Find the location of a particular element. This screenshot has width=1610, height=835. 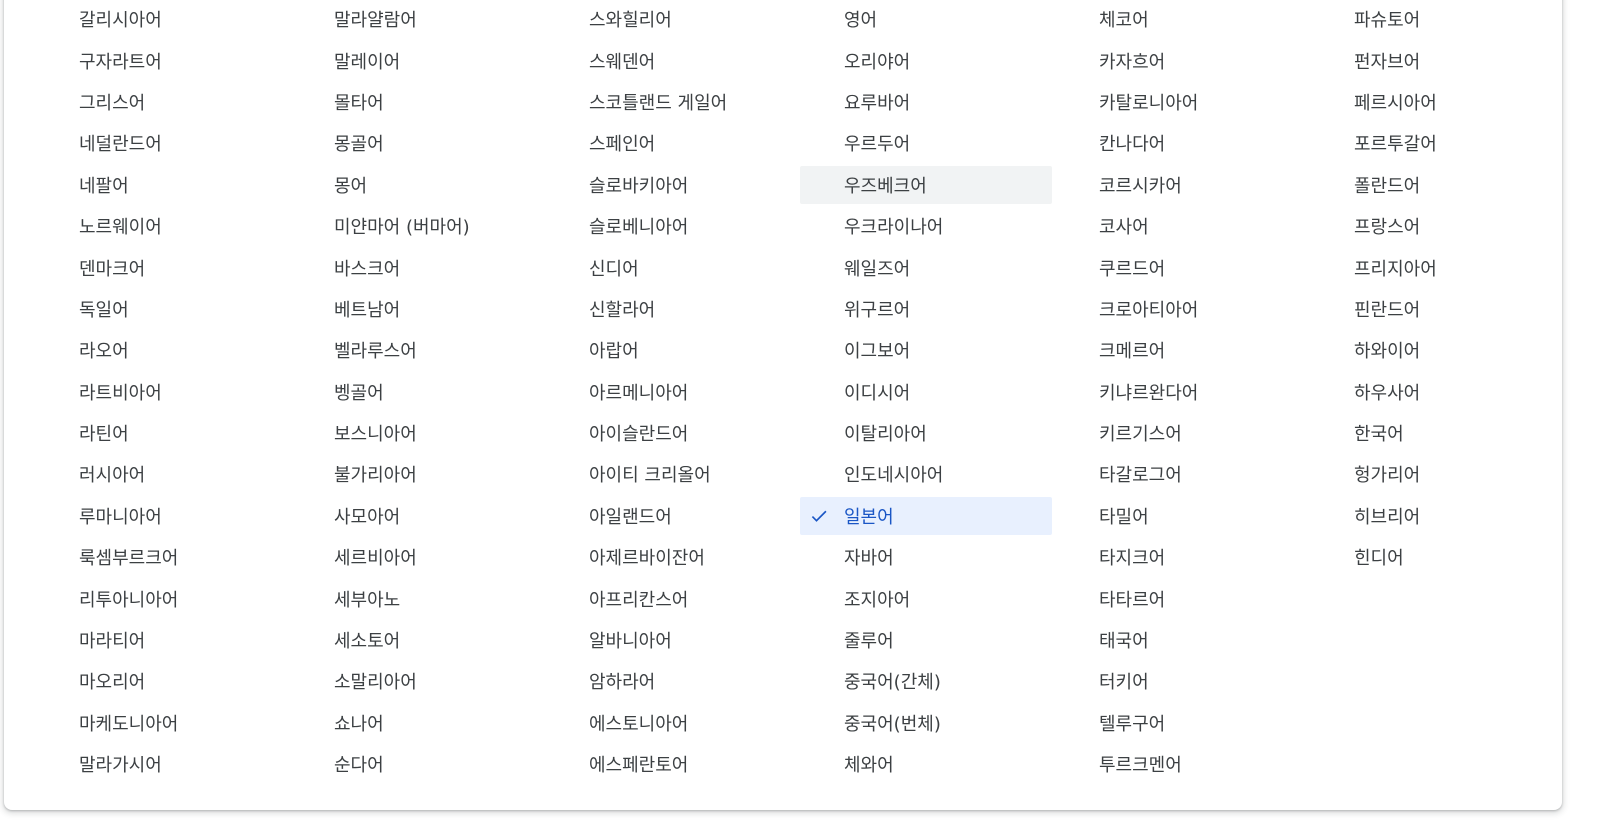

language-option: 말레이어 is located at coordinates (416, 60).